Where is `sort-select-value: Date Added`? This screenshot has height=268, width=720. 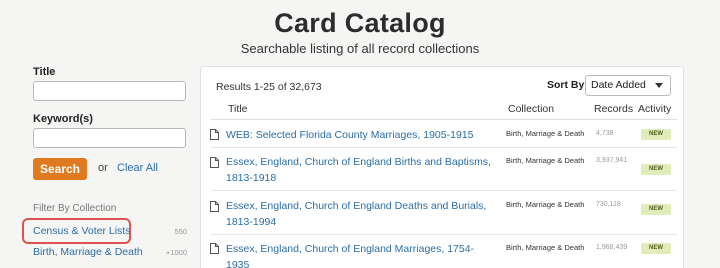
sort-select-value: Date Added is located at coordinates (618, 85).